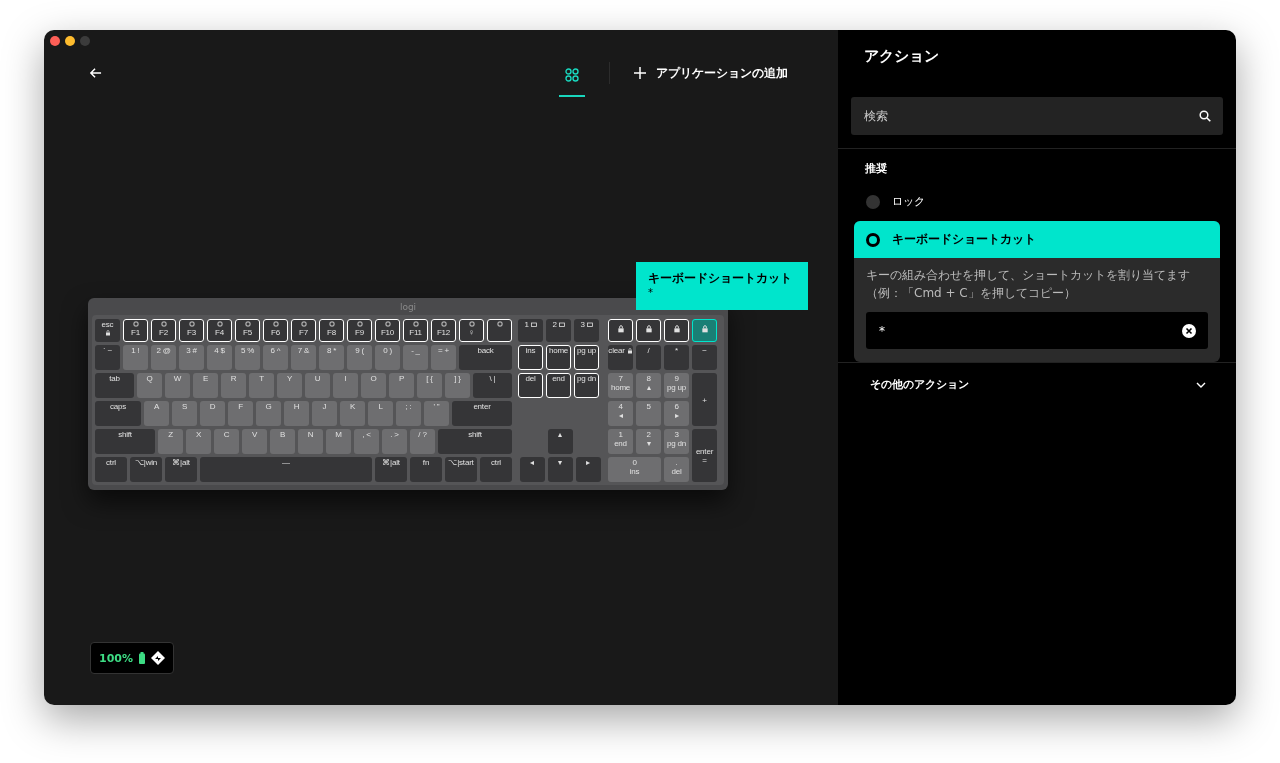 This screenshot has height=763, width=1280. I want to click on keyboard-key: - _, so click(415, 357).